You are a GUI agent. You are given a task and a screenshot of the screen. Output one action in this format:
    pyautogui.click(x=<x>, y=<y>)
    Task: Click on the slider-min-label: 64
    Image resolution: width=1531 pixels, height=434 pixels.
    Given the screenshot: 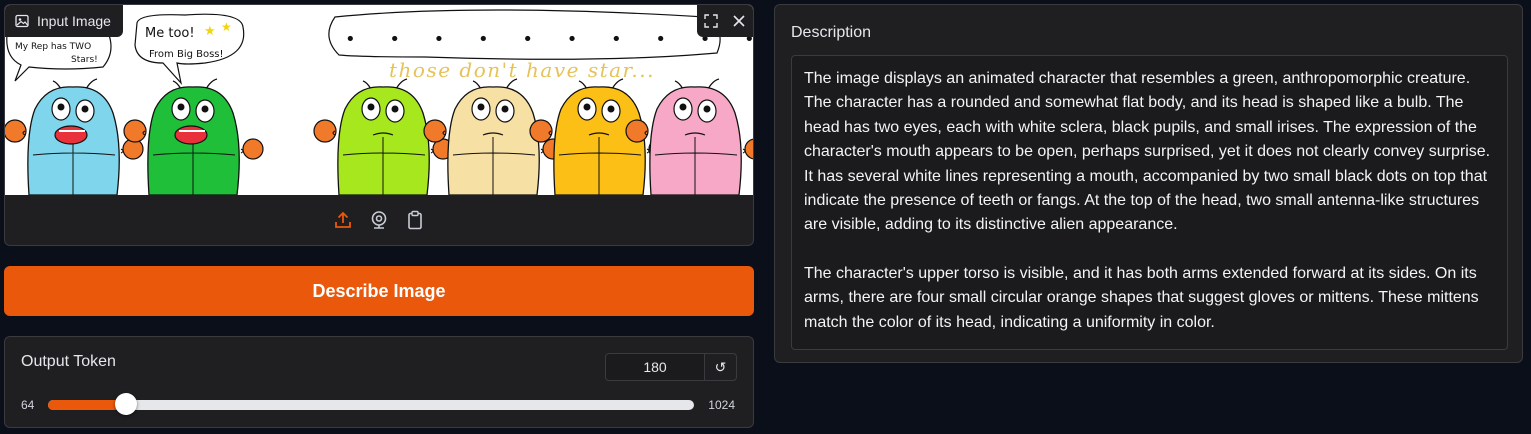 What is the action you would take?
    pyautogui.click(x=28, y=405)
    